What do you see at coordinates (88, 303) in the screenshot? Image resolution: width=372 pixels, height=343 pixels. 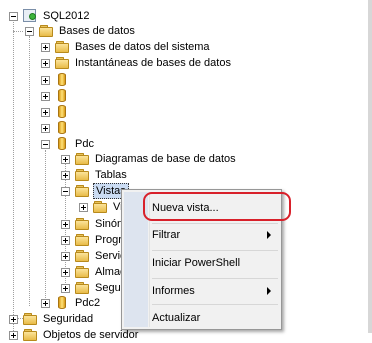 I see `pdc2-label: Pdc2` at bounding box center [88, 303].